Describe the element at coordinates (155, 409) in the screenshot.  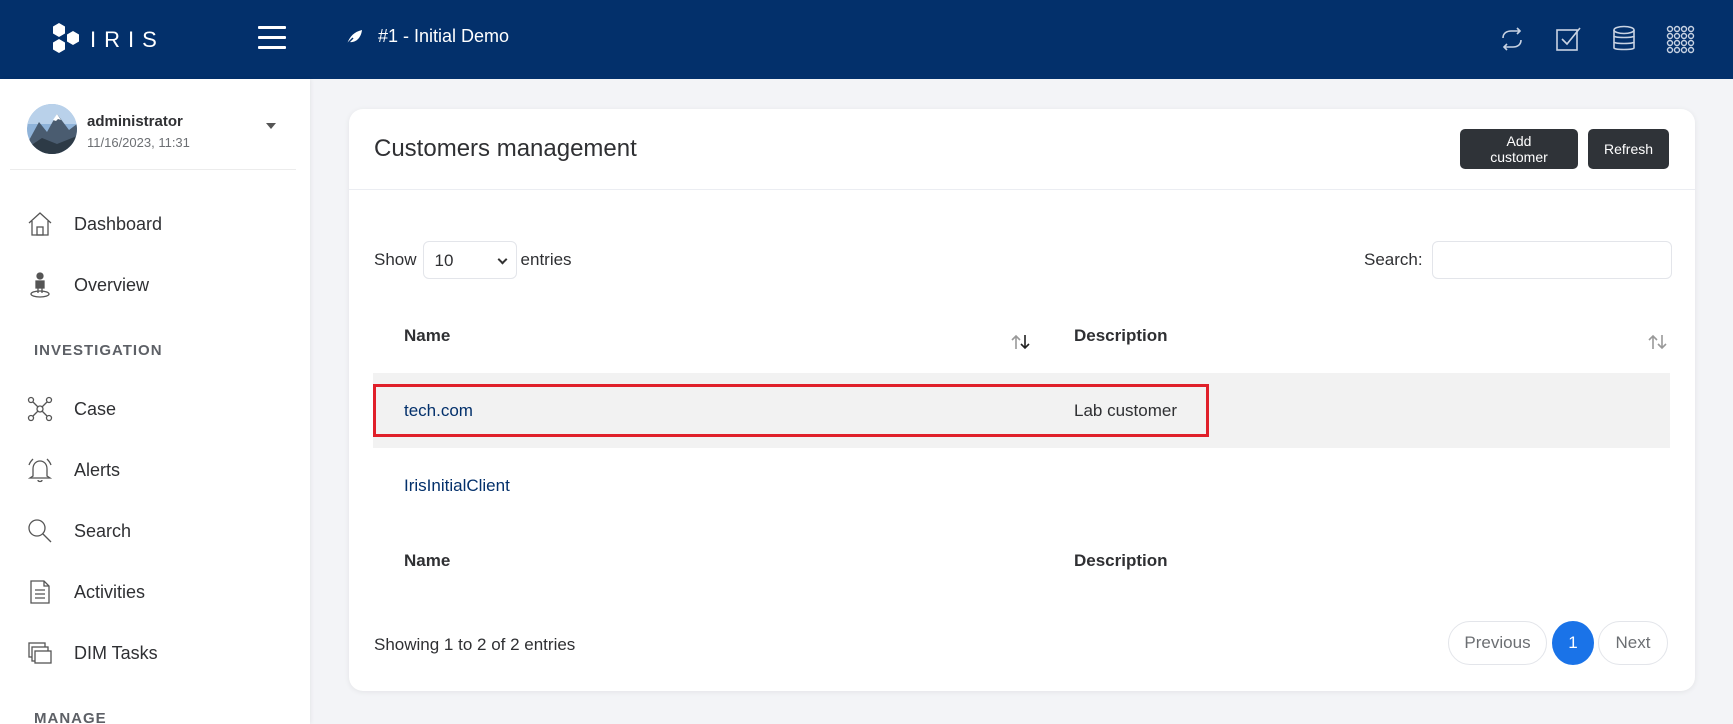
I see `sidebar-item-case: Case` at that location.